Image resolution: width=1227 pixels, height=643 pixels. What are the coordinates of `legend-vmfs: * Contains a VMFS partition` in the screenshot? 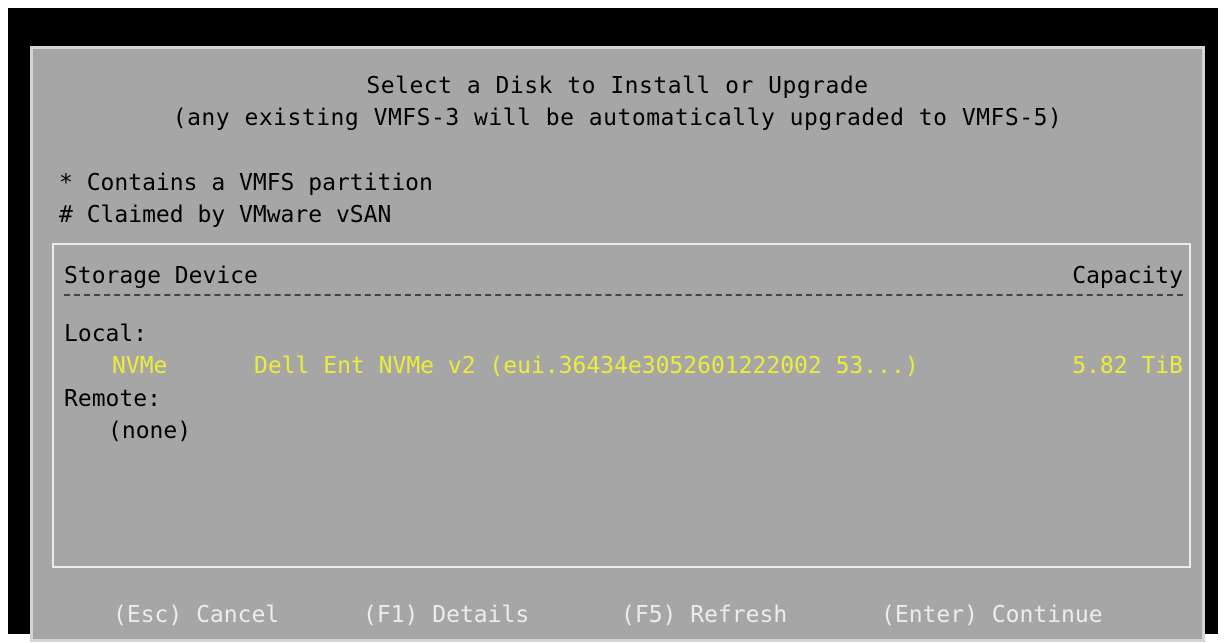 It's located at (246, 183).